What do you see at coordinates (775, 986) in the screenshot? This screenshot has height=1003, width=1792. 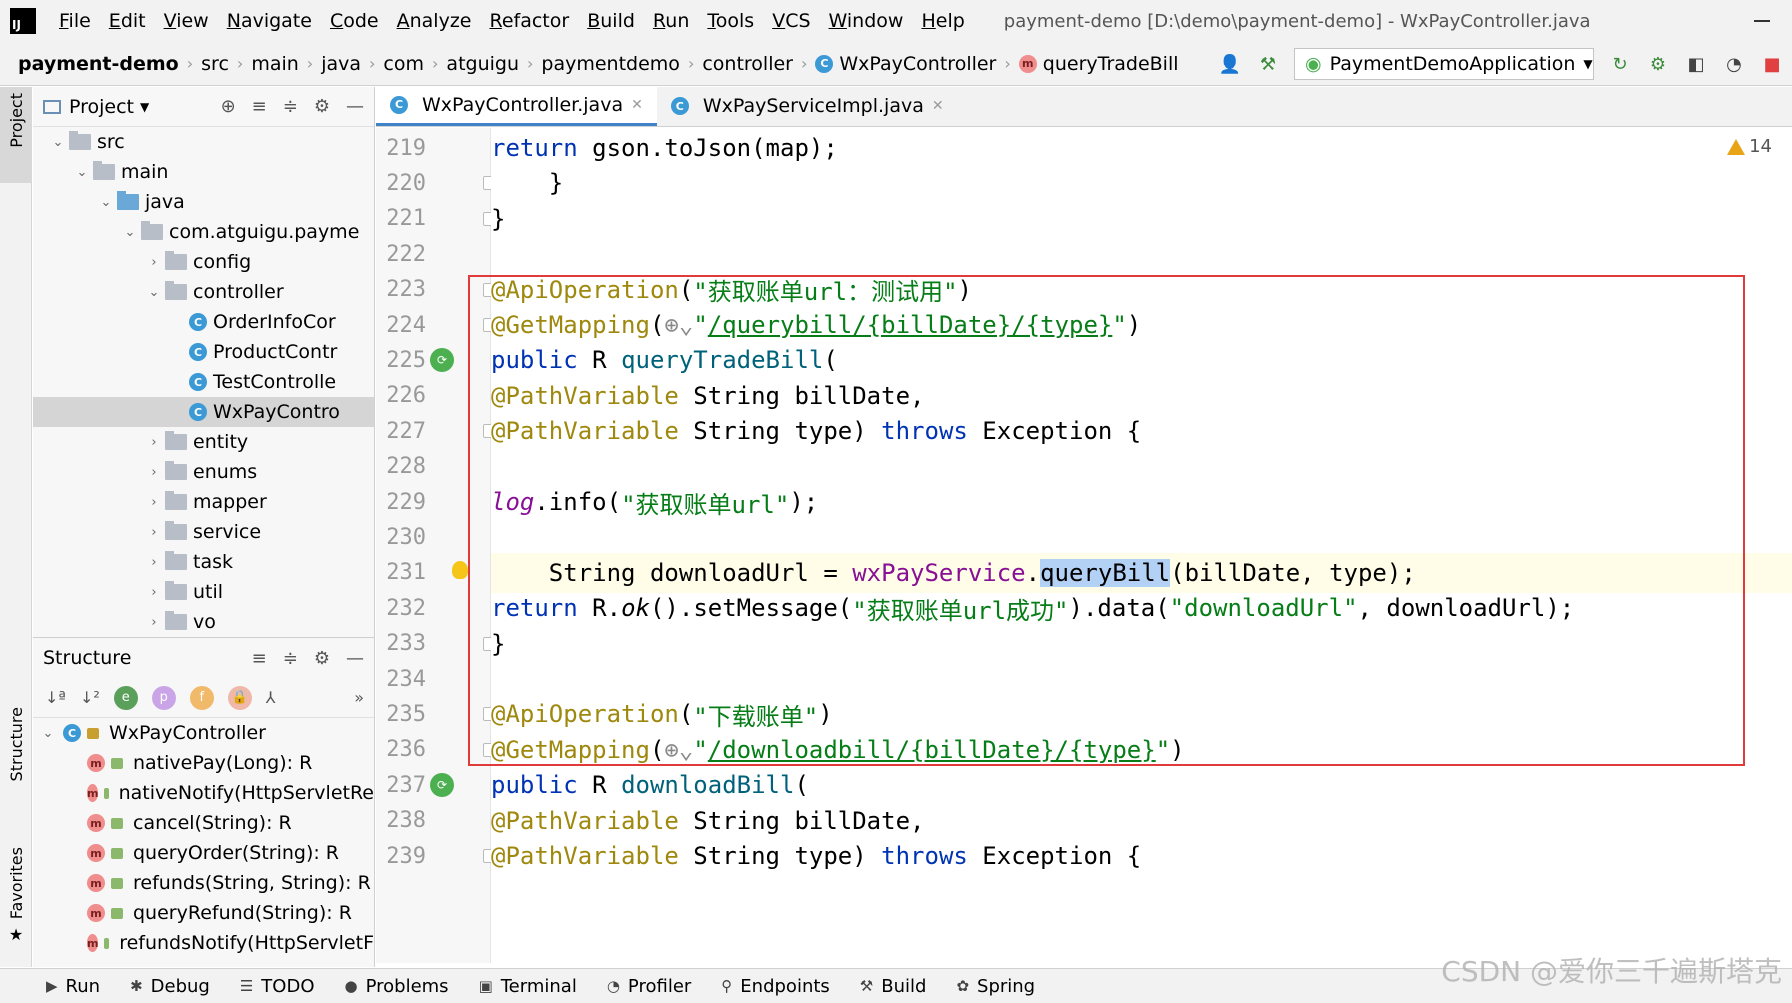 I see `tool-window-endpoints: ⚲ Endpoints` at bounding box center [775, 986].